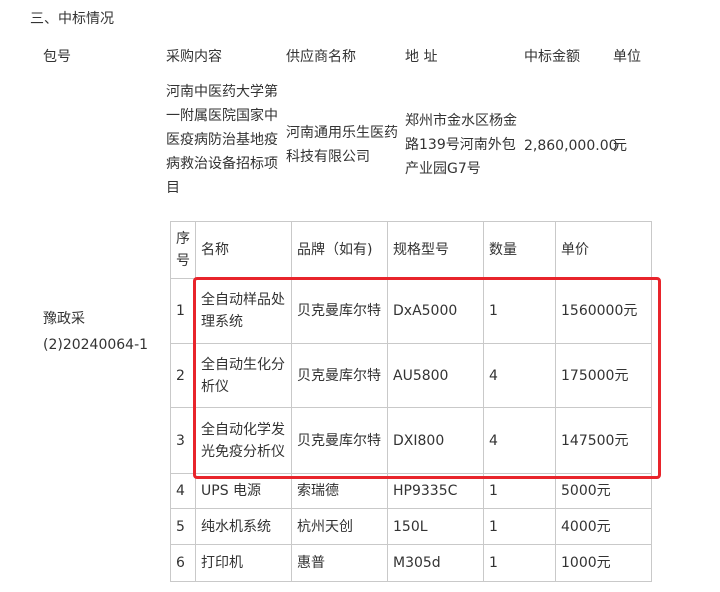 The height and width of the screenshot is (592, 720). Describe the element at coordinates (183, 526) in the screenshot. I see `row-index: 5` at that location.